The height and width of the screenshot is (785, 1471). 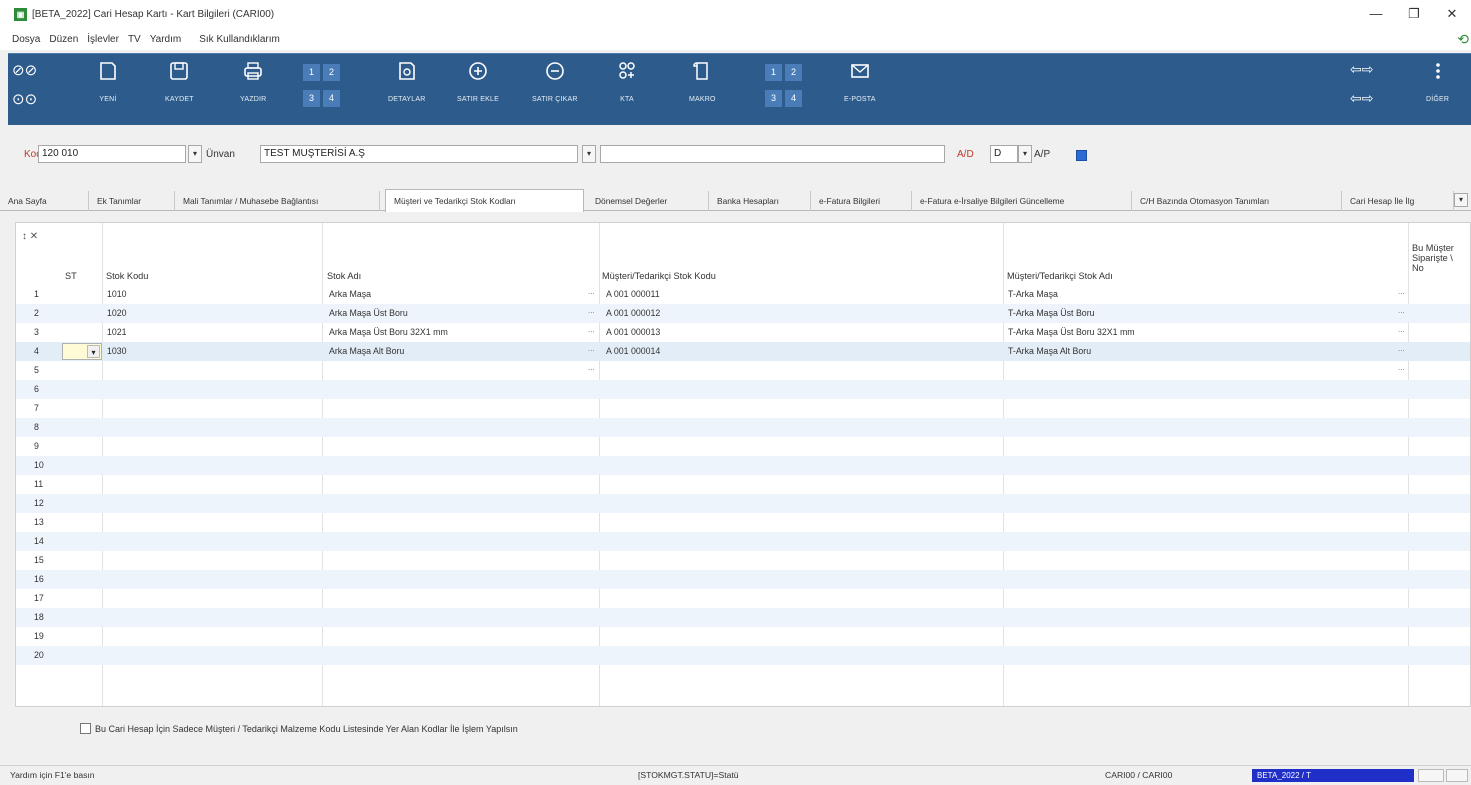 I want to click on table-row: 15, so click(x=743, y=560).